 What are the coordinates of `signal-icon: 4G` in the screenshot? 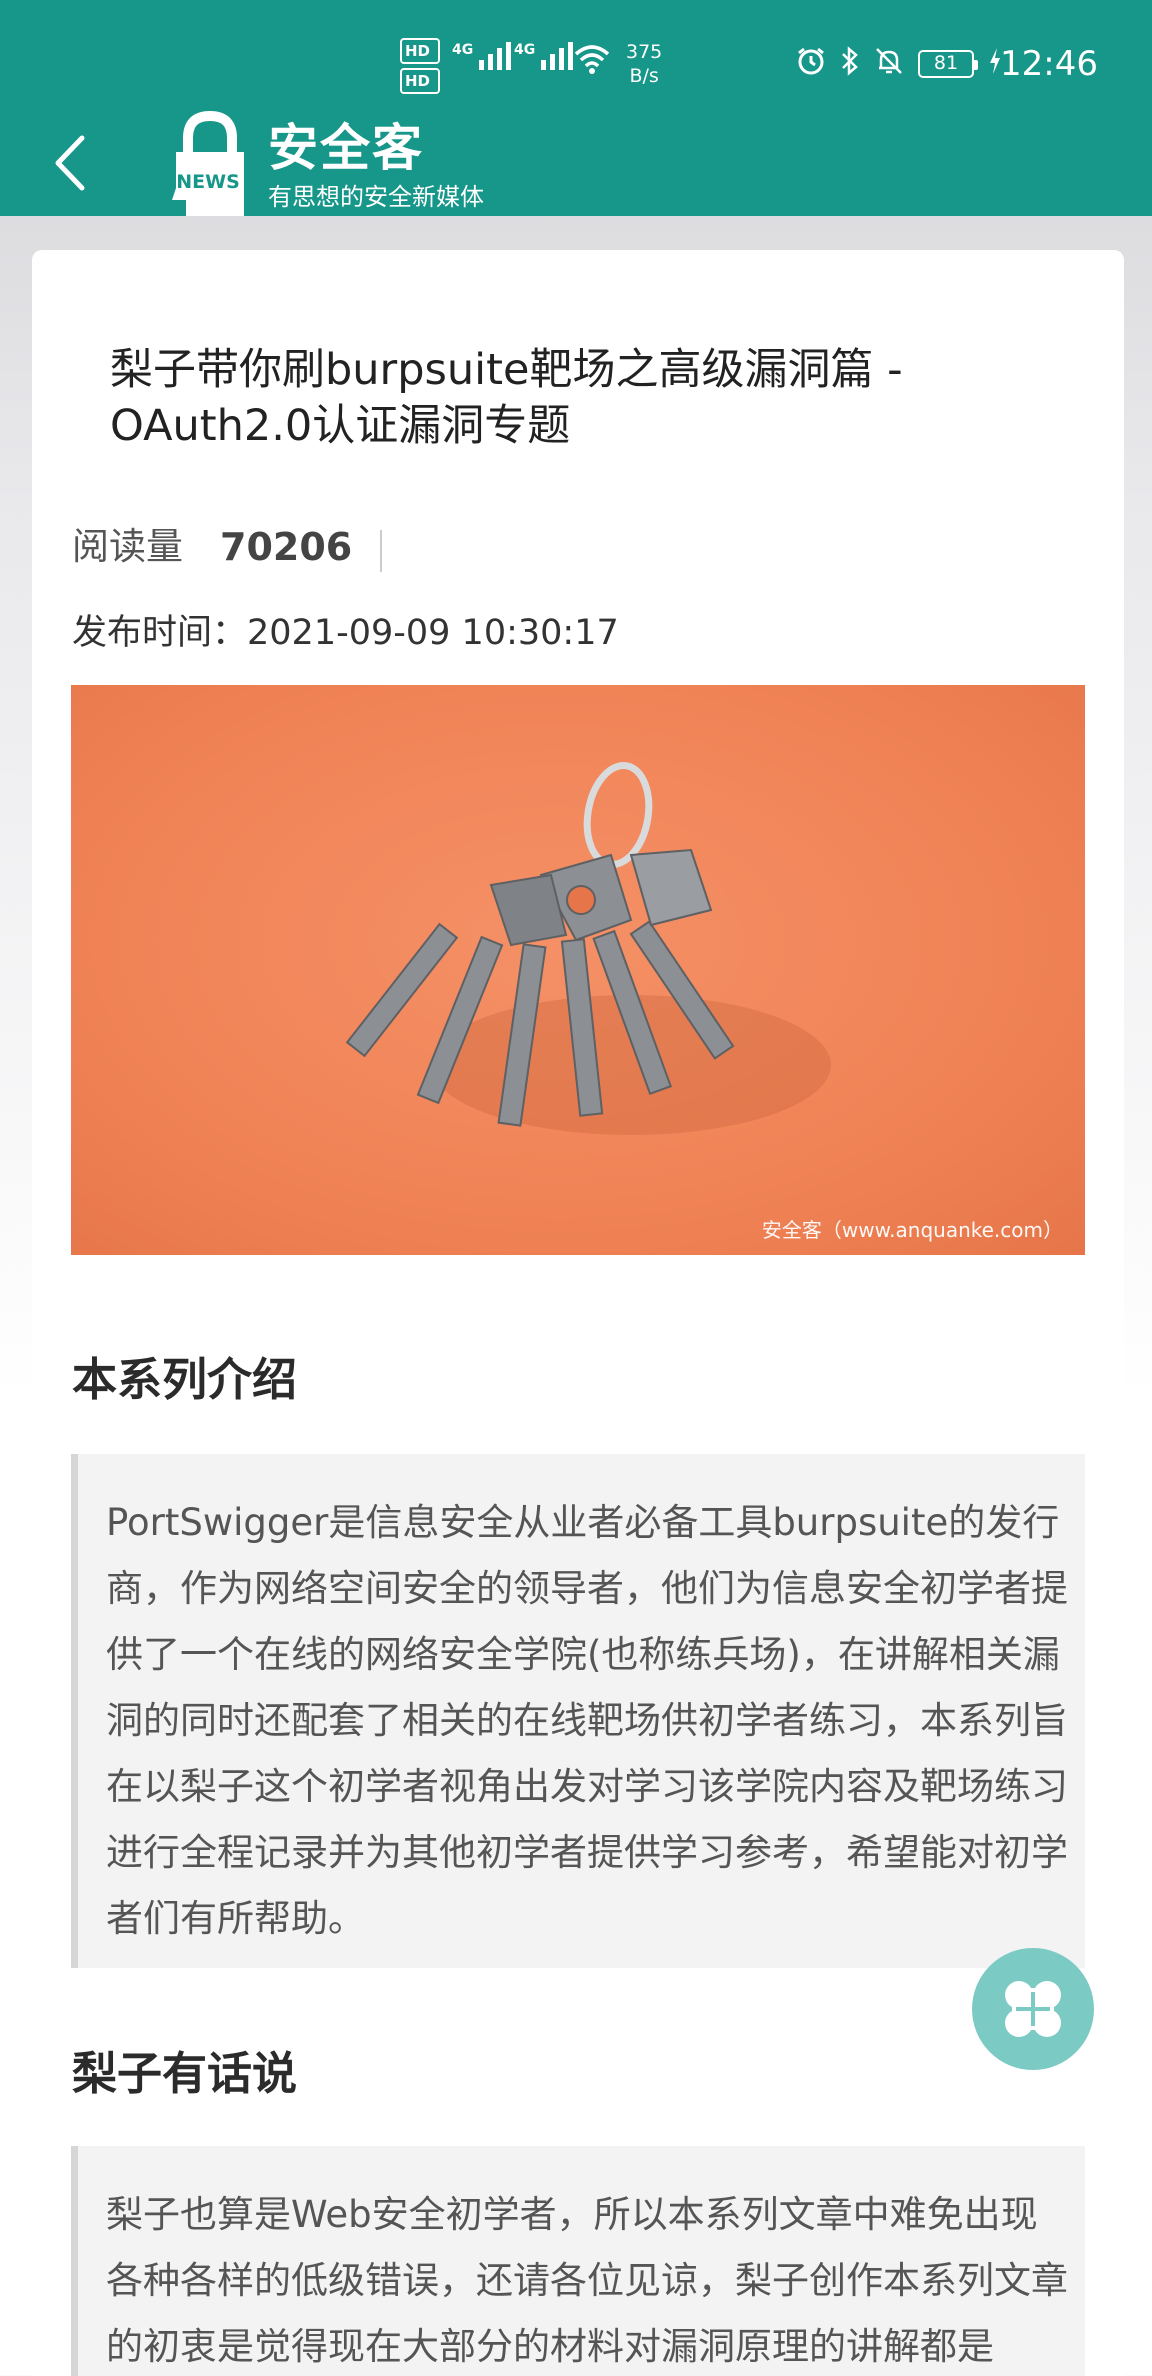 It's located at (482, 56).